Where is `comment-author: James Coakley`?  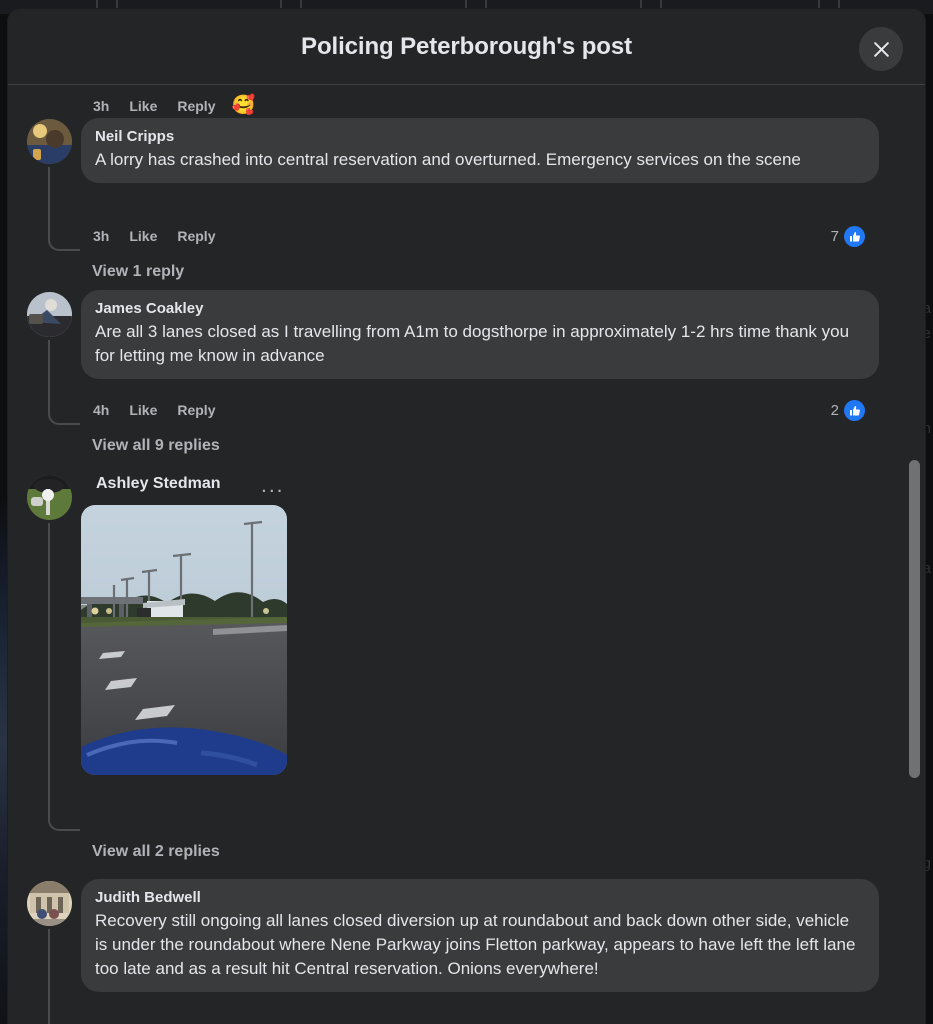
comment-author: James Coakley is located at coordinates (480, 309).